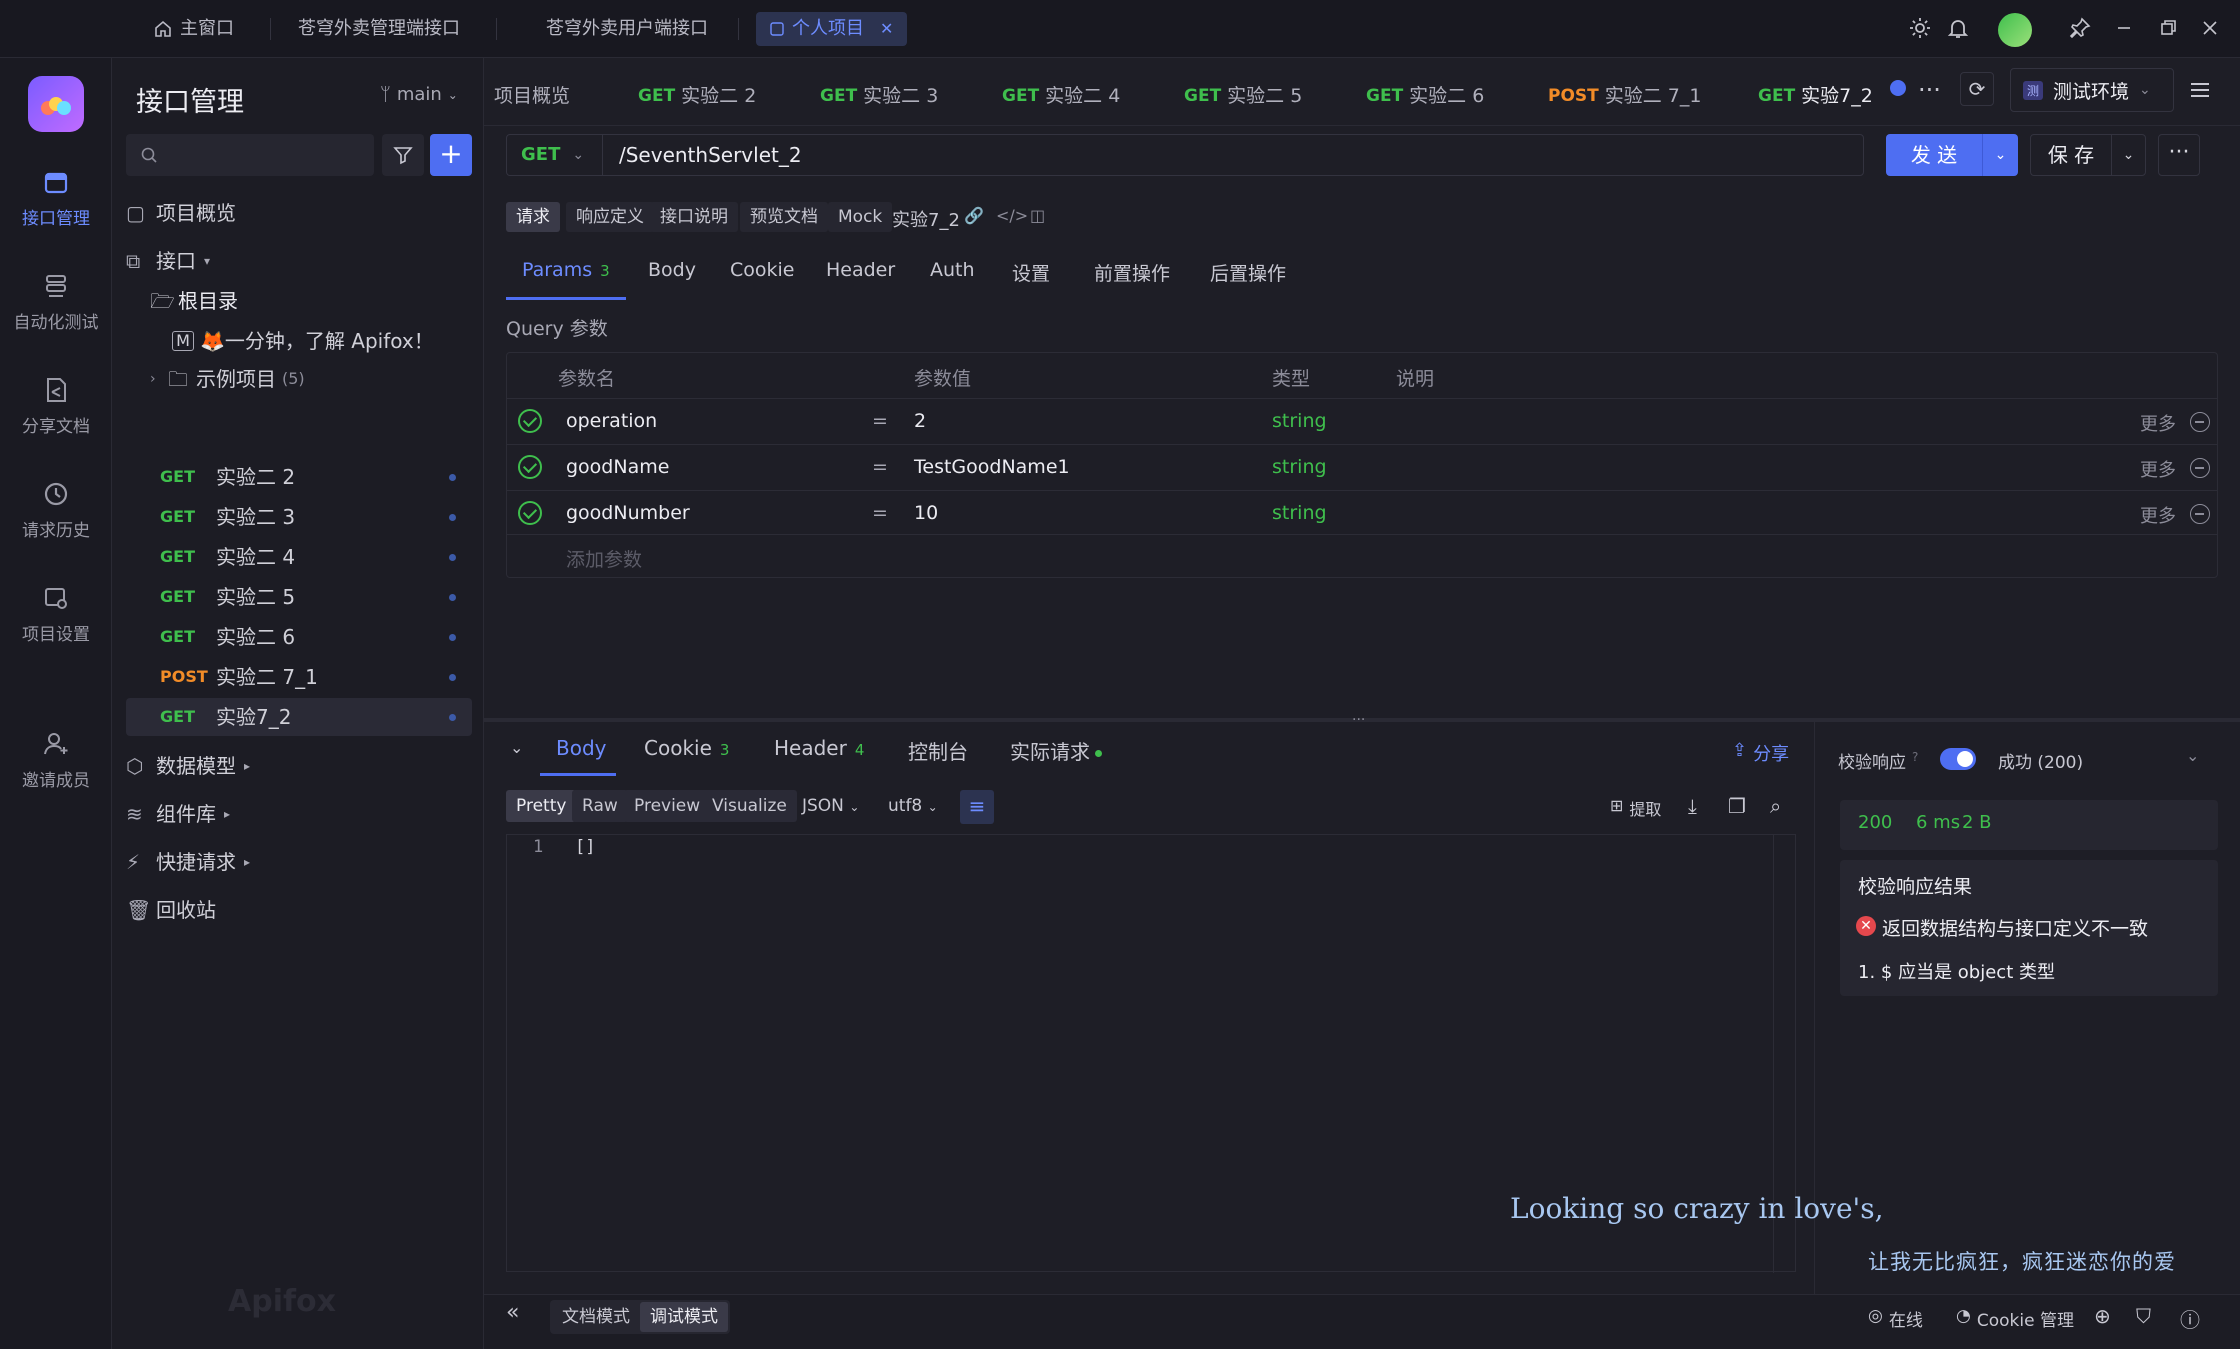  I want to click on param-name: goodNumber, so click(628, 513).